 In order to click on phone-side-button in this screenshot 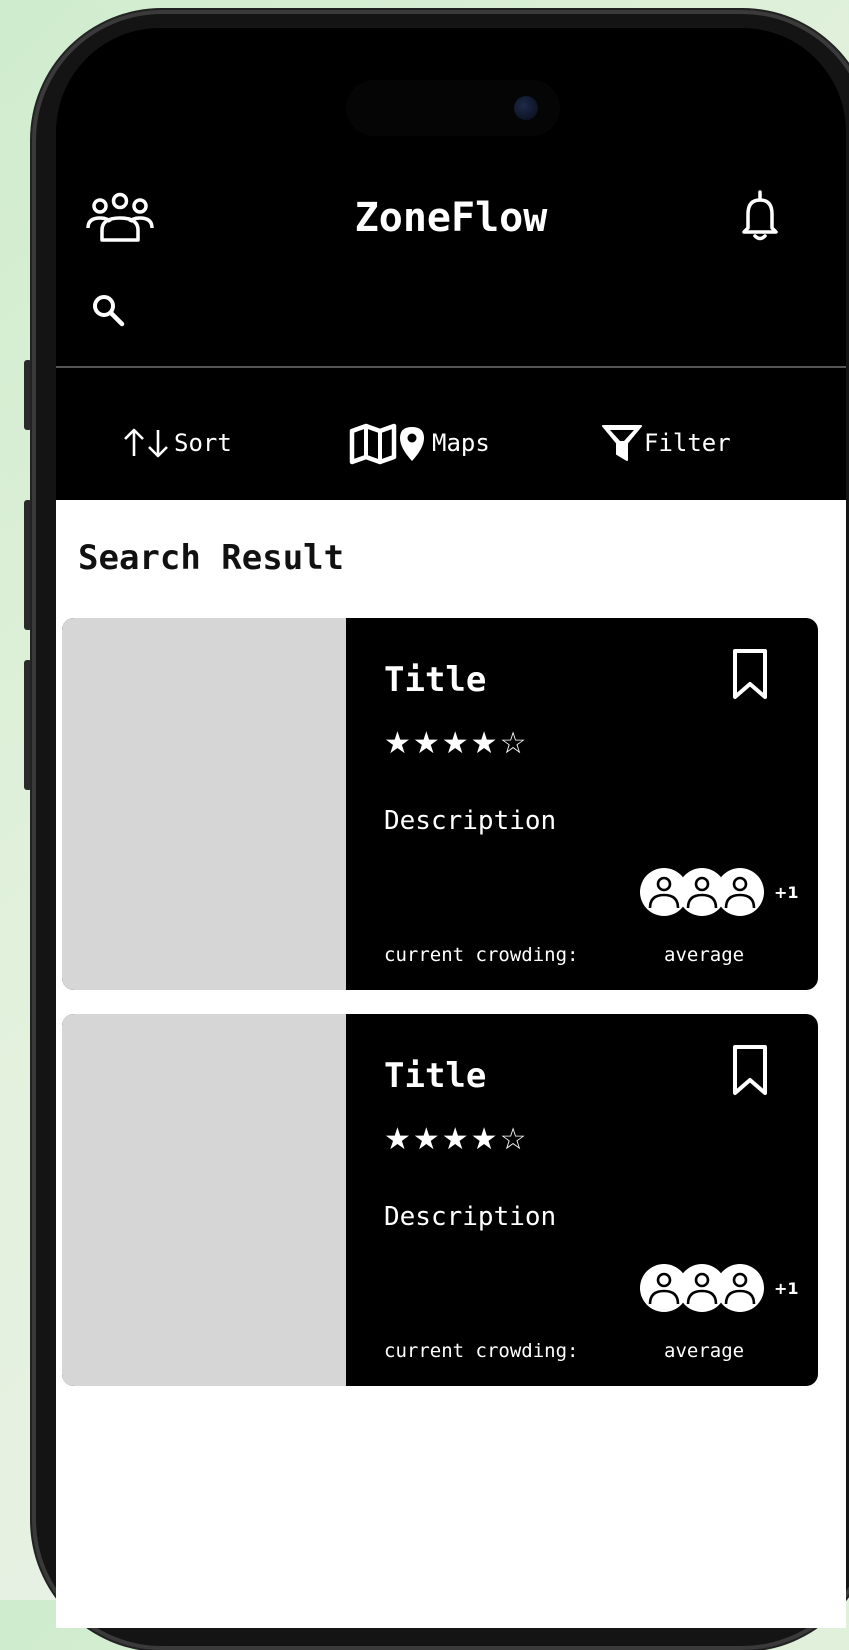, I will do `click(28, 395)`.